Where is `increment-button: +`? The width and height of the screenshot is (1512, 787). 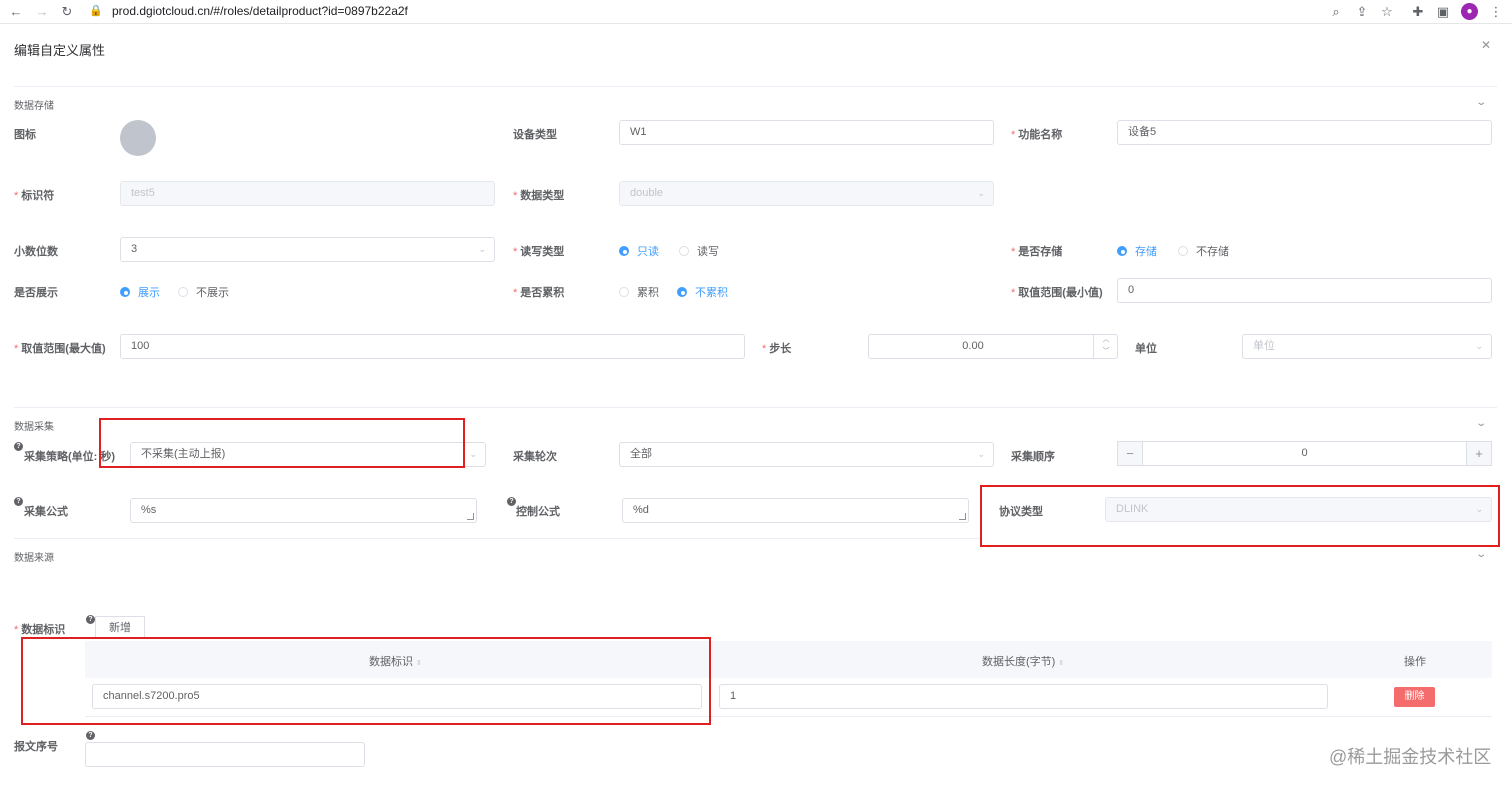 increment-button: + is located at coordinates (1479, 453).